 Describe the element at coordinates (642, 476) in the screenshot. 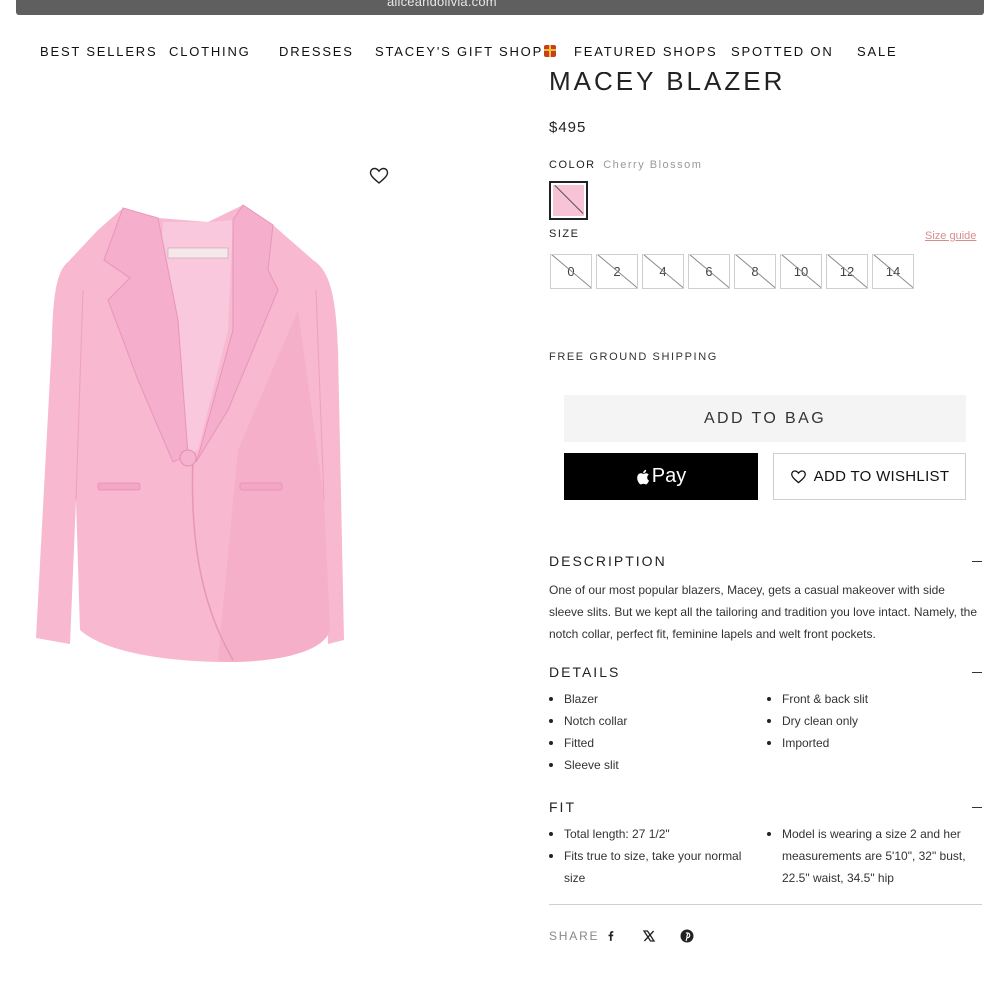

I see `apple-icon` at that location.